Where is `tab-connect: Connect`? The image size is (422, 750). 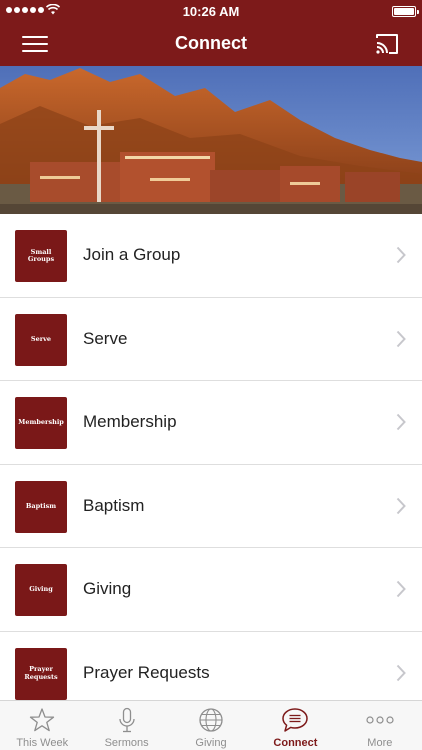
tab-connect: Connect is located at coordinates (295, 725).